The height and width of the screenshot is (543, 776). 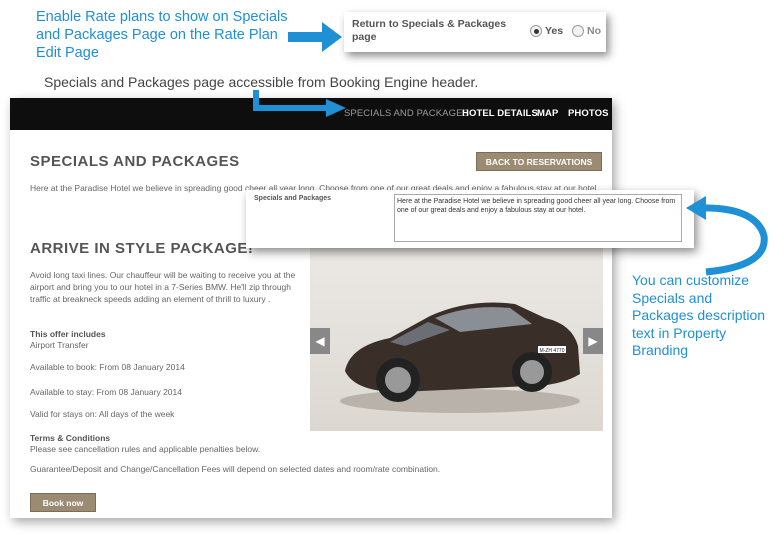 What do you see at coordinates (107, 367) in the screenshot?
I see `available-to-book: Available to book: From 08 January 2014` at bounding box center [107, 367].